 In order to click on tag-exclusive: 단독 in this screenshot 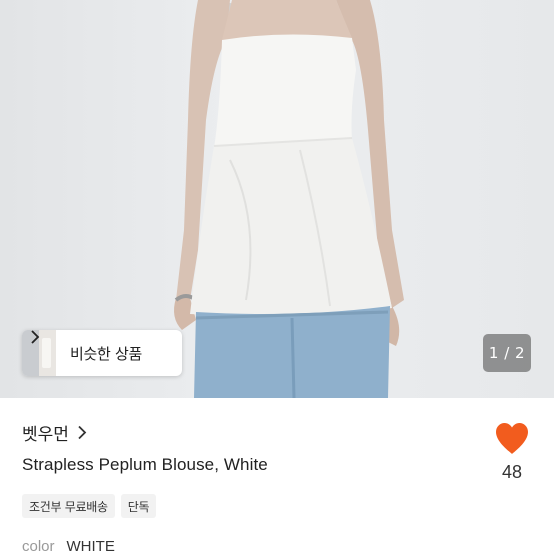, I will do `click(138, 506)`.